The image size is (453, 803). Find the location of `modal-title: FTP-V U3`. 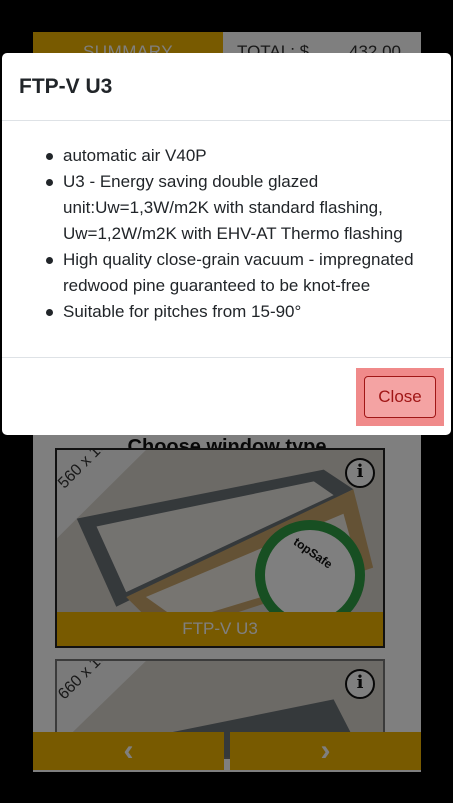

modal-title: FTP-V U3 is located at coordinates (66, 86).